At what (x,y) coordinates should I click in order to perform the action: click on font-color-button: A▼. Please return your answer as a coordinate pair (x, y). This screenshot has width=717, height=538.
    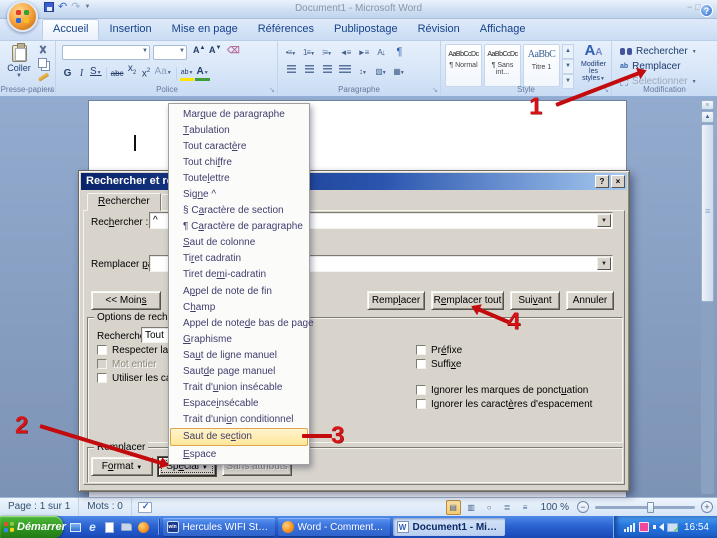
    Looking at the image, I should click on (202, 74).